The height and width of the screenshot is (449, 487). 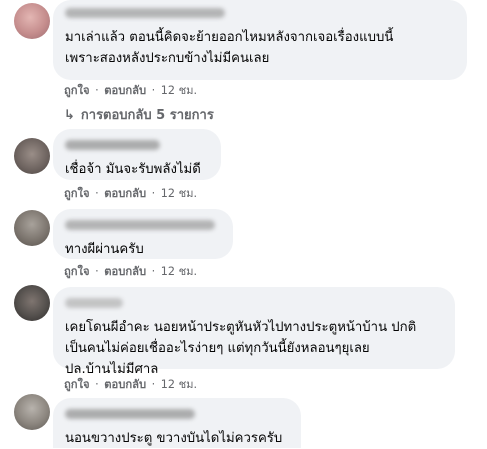 I want to click on comment-text: นอนขวางประตู ขวางบันไดไม่ควรครับ, so click(x=174, y=438).